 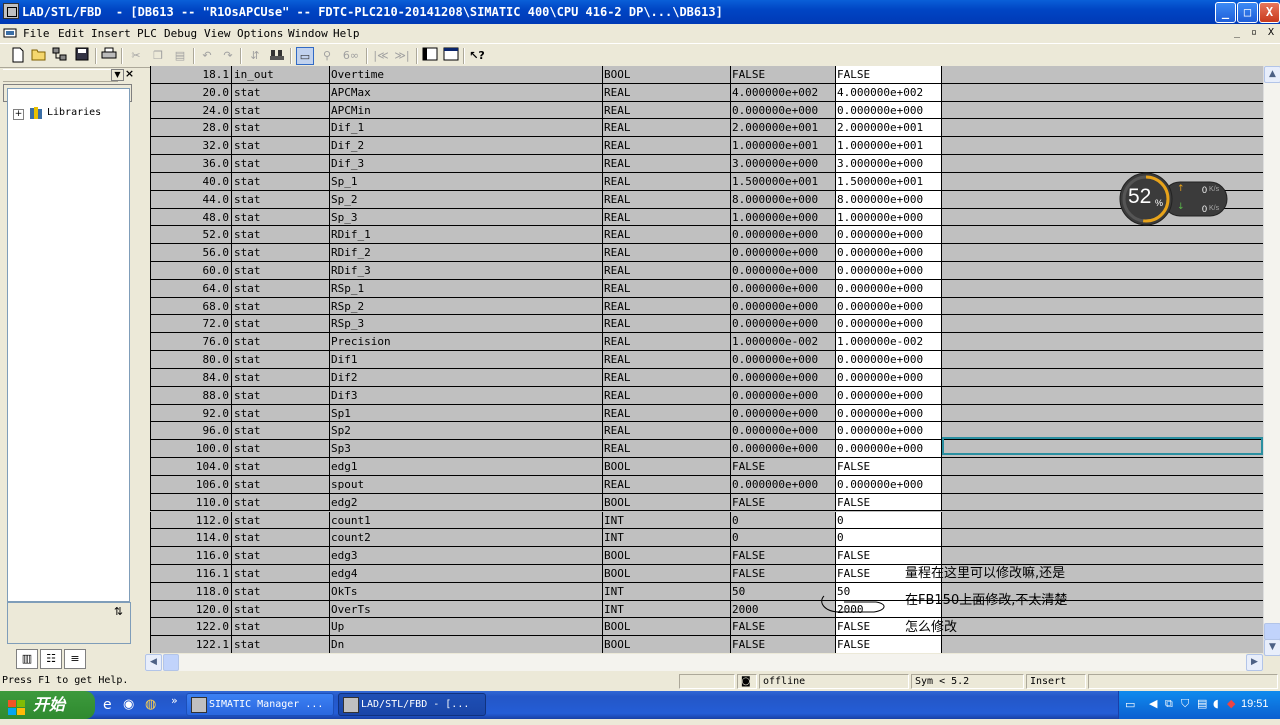 I want to click on address-cell: 68.0, so click(x=191, y=306).